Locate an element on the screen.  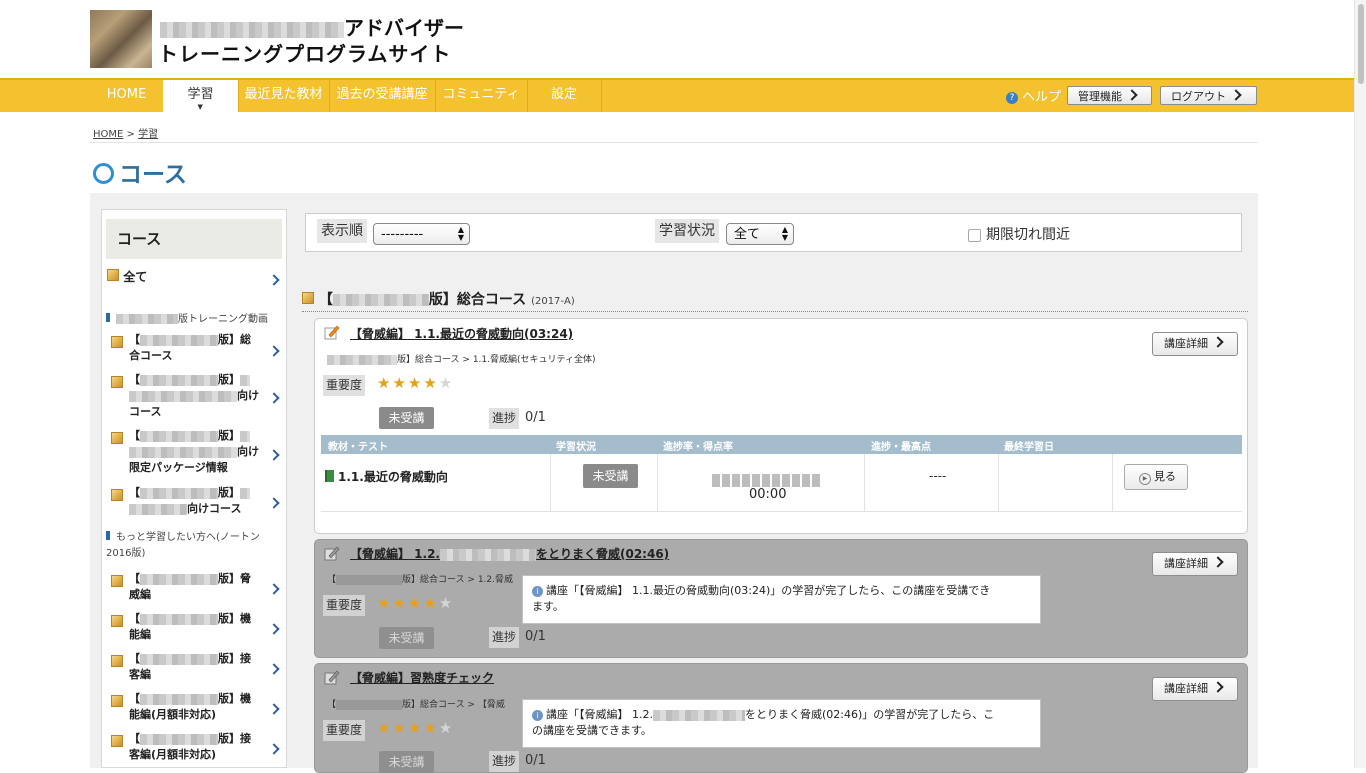
sidebar-section-videos: 版トレーニング動画 is located at coordinates (194, 320).